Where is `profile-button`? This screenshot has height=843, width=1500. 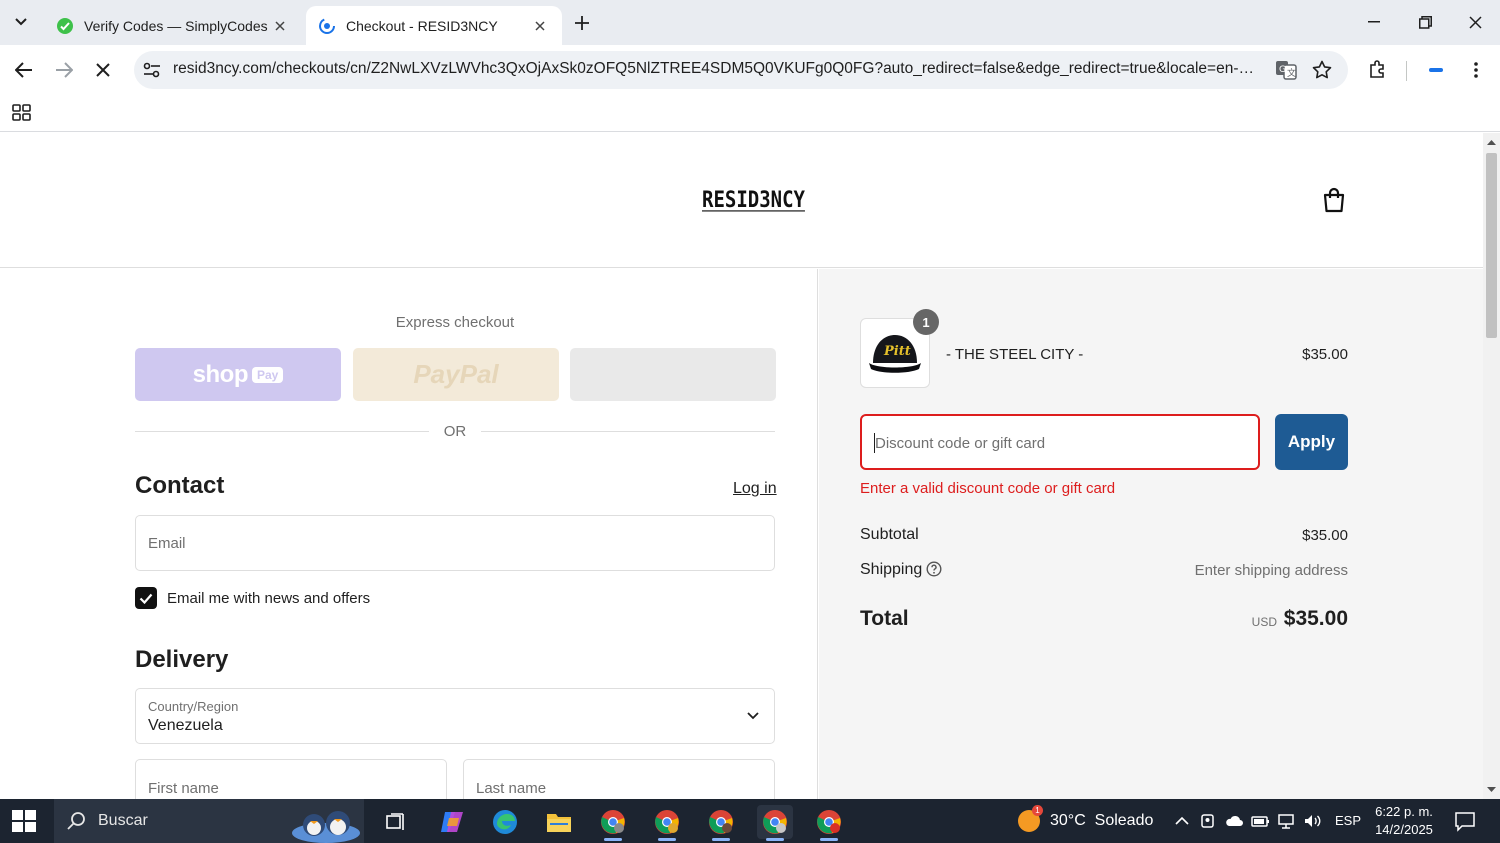 profile-button is located at coordinates (1436, 70).